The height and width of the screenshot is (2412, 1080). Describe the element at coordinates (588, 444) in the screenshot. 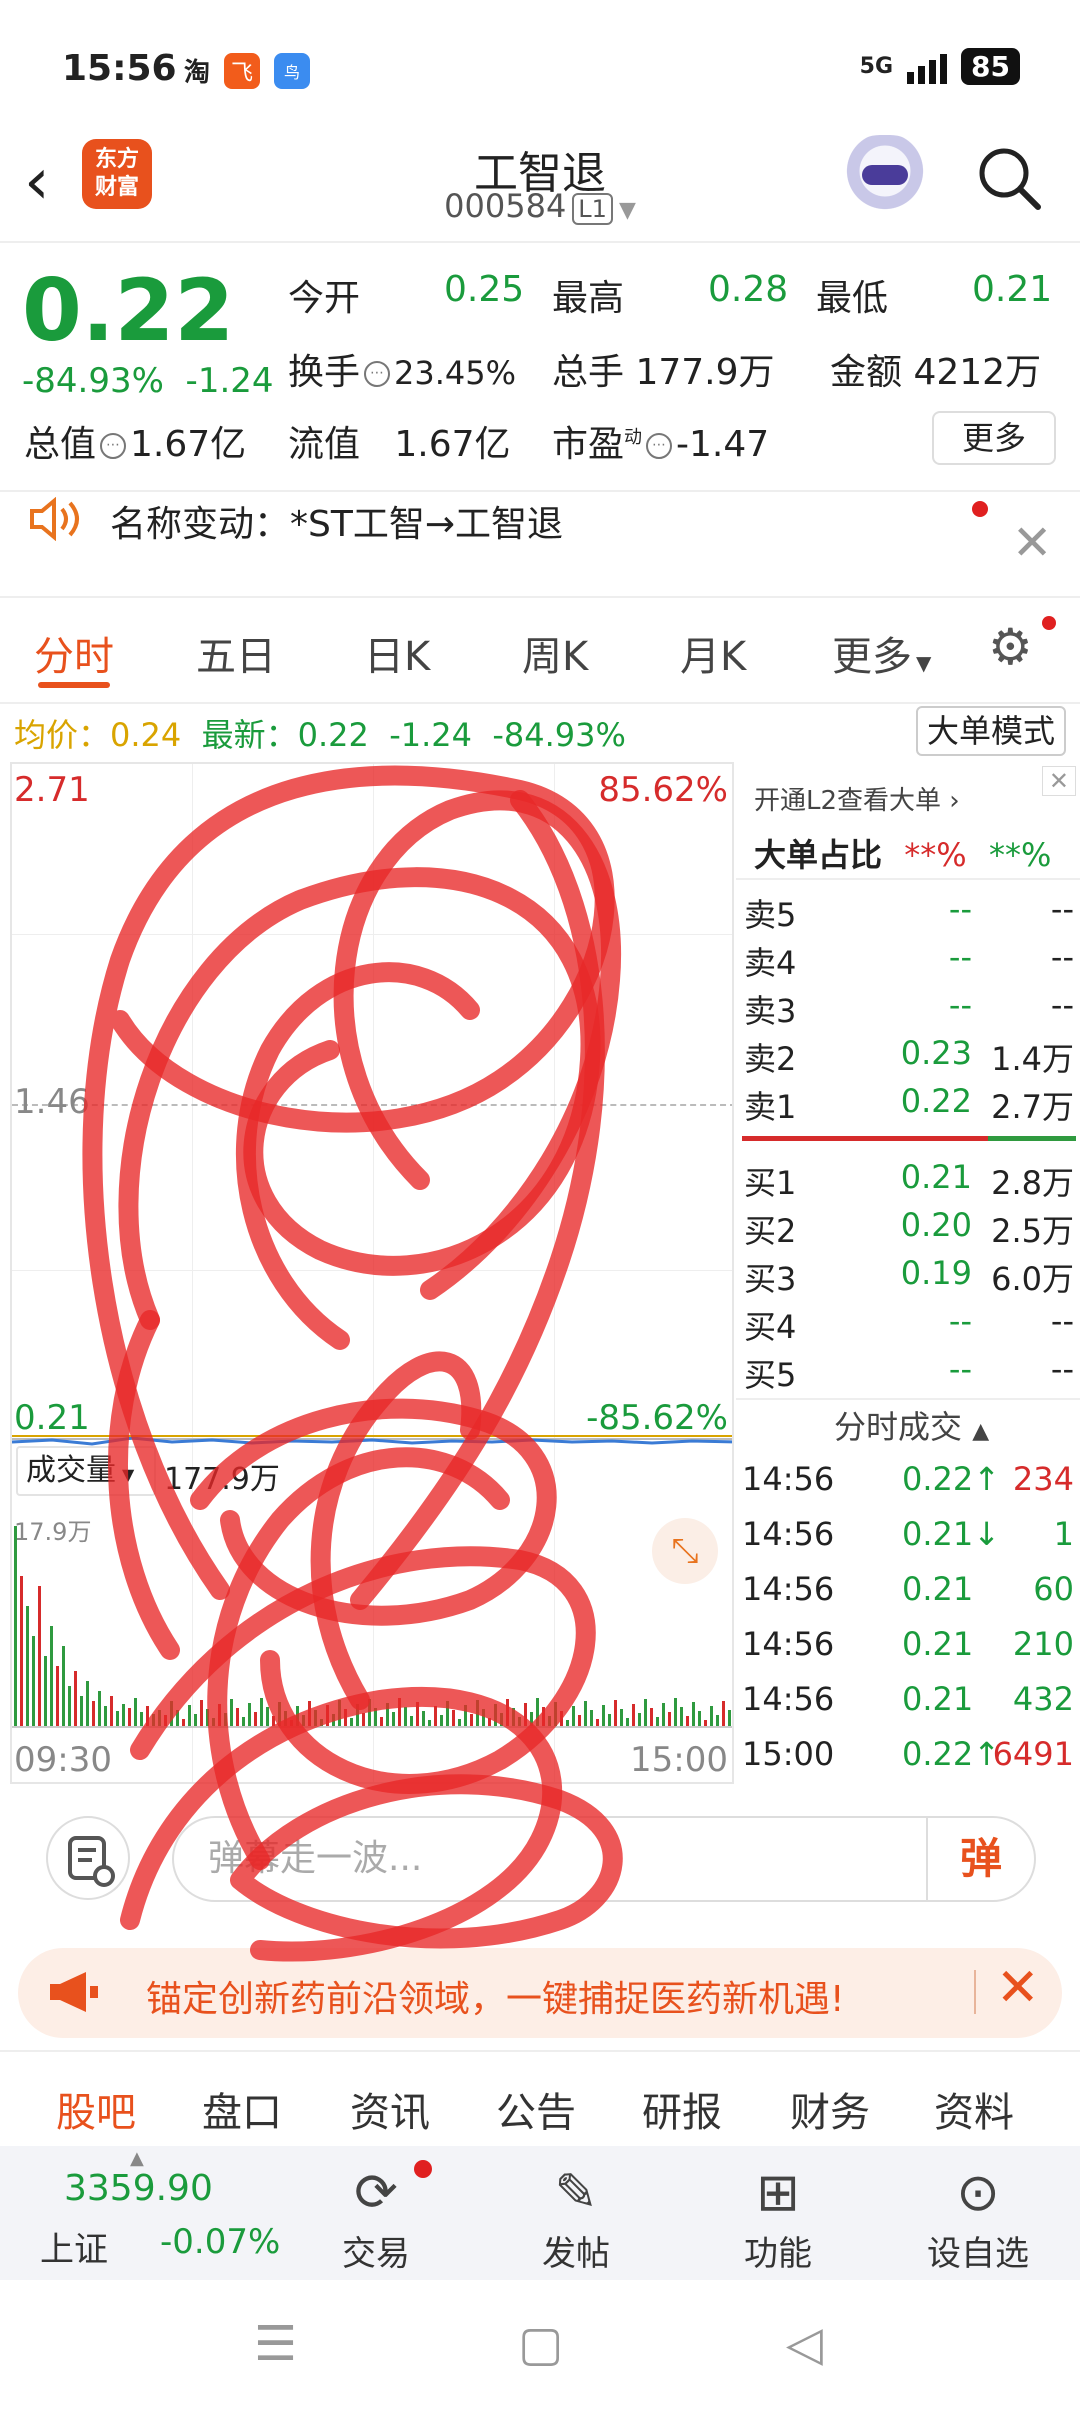

I see `pe-label: 市盈` at that location.